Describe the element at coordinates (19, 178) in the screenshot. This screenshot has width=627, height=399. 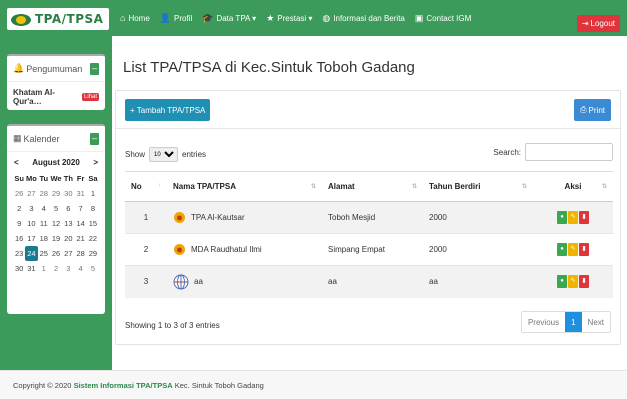
I see `weekday-header: Su` at that location.